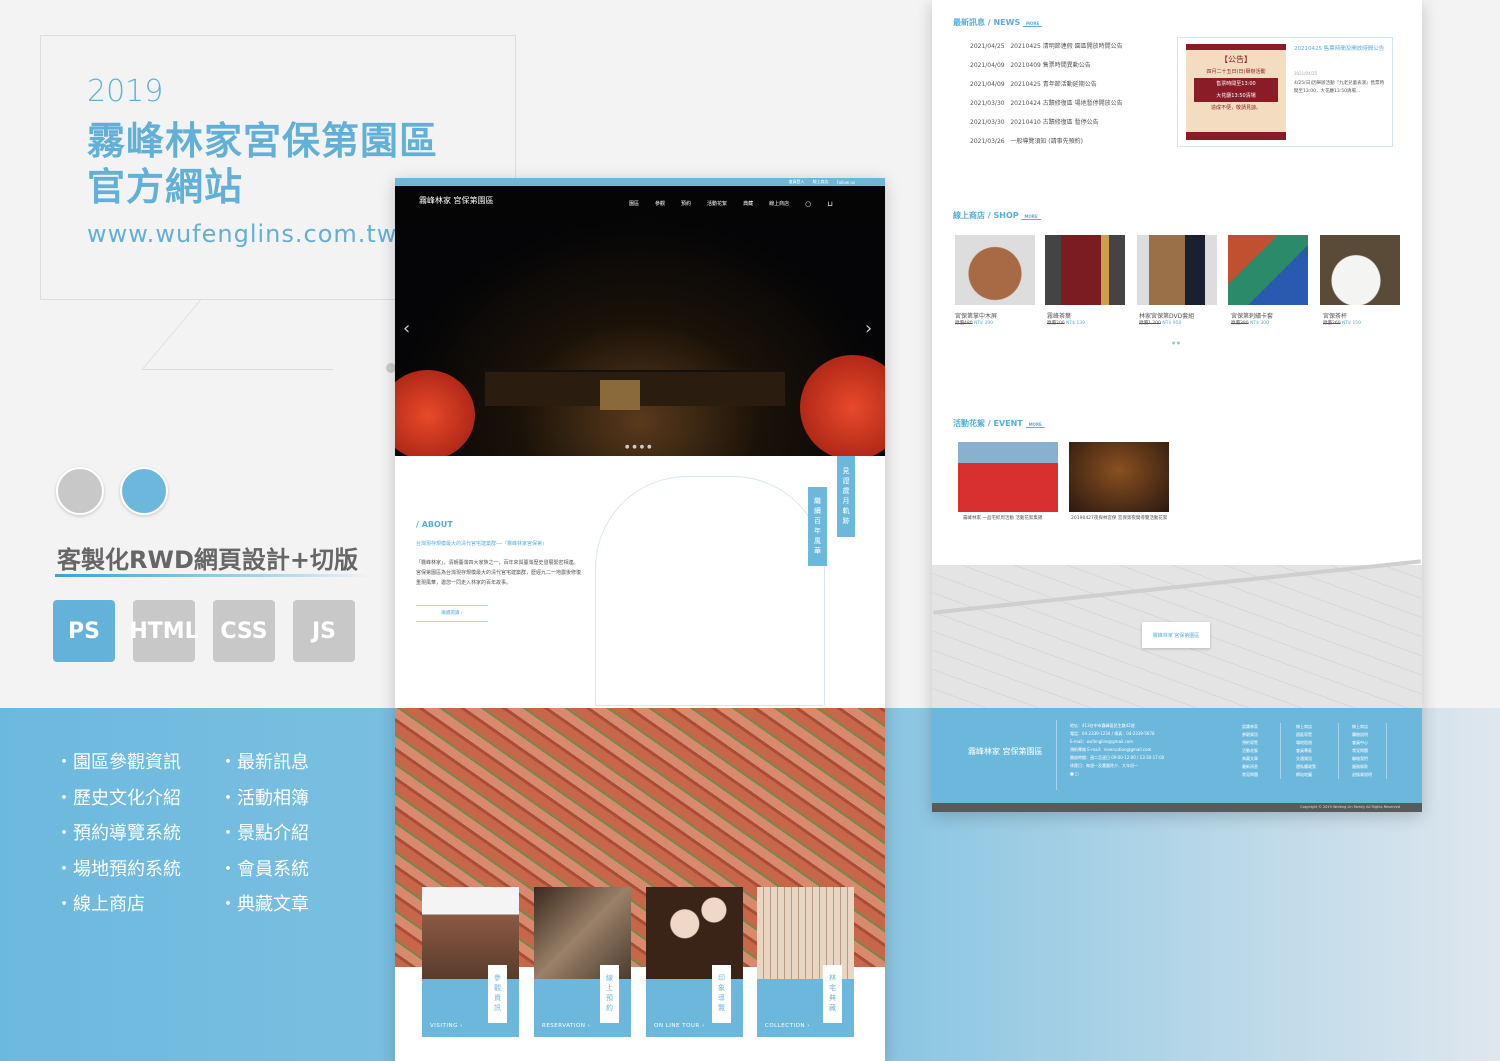 Image resolution: width=1500 pixels, height=1061 pixels. Describe the element at coordinates (324, 631) in the screenshot. I see `tag-js: JS` at that location.